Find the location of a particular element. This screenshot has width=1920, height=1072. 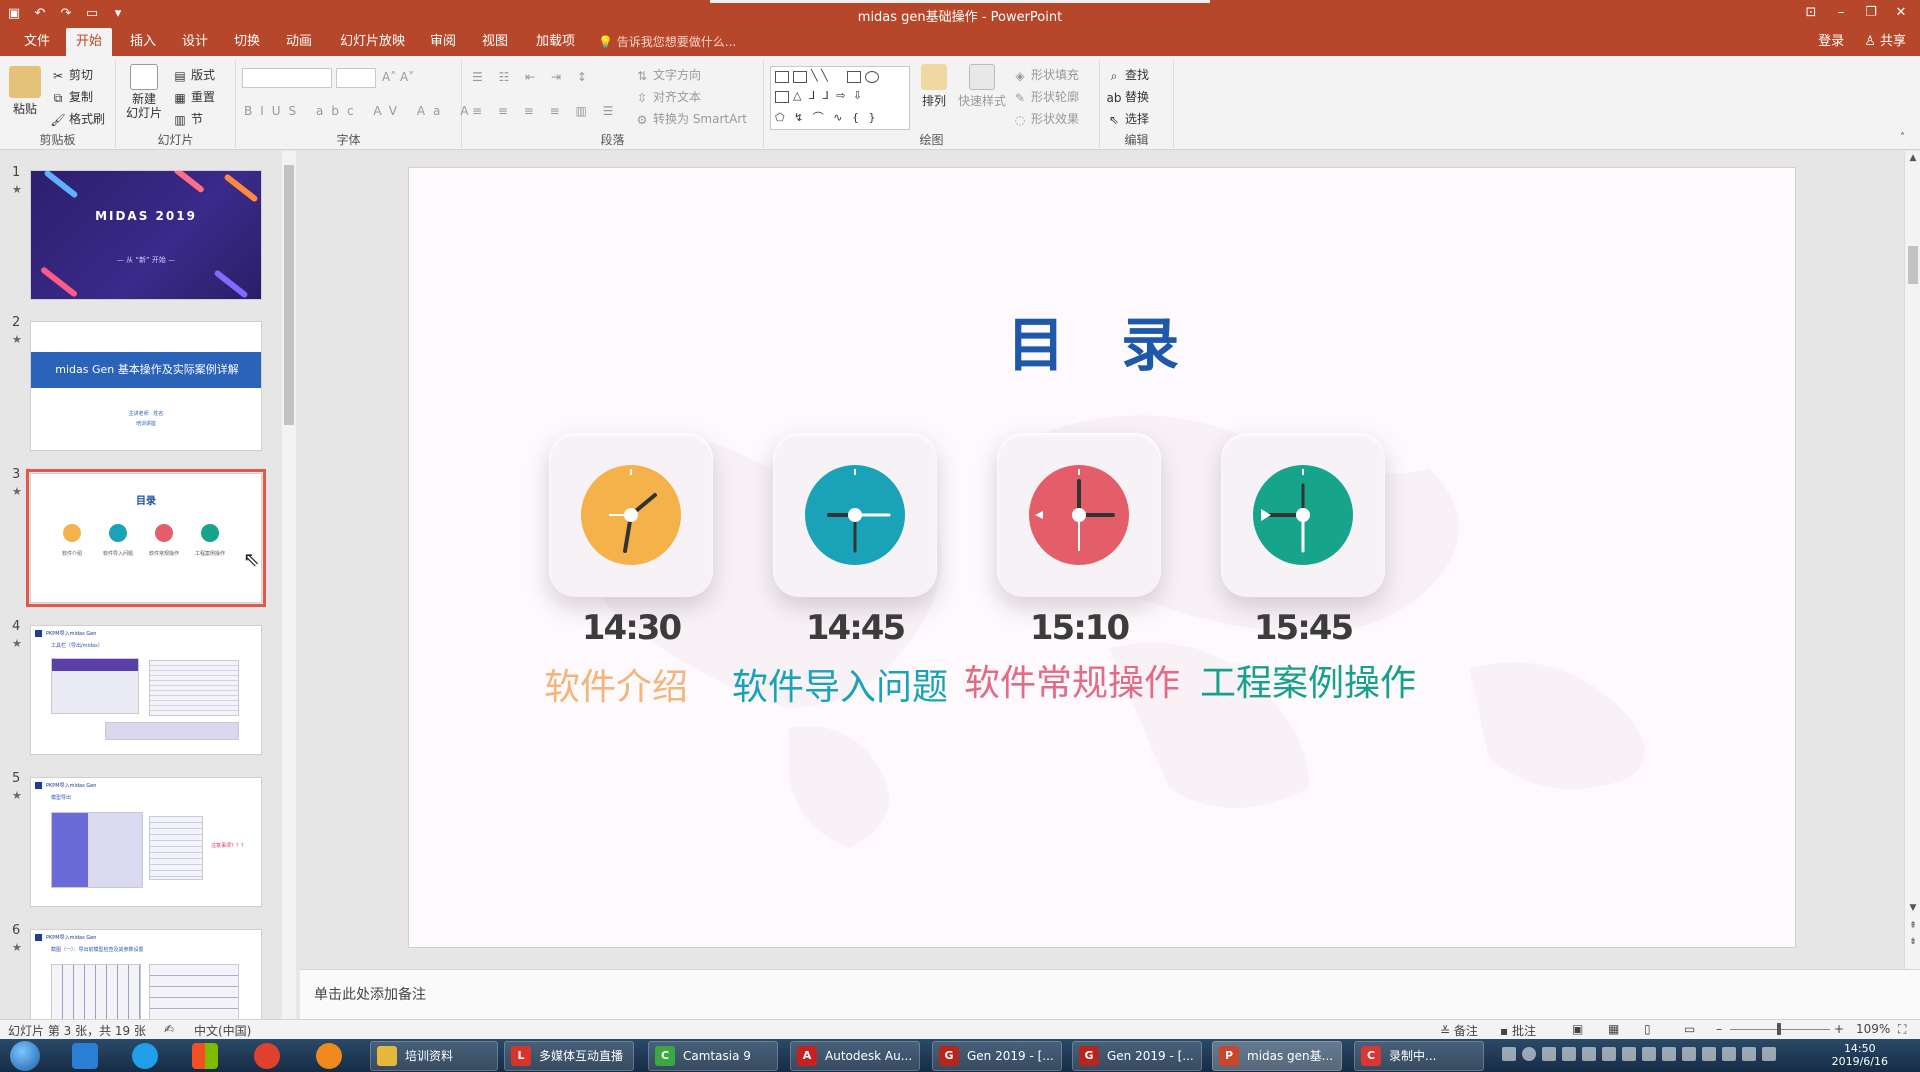

zoom-out-icon: – is located at coordinates (1719, 1029).